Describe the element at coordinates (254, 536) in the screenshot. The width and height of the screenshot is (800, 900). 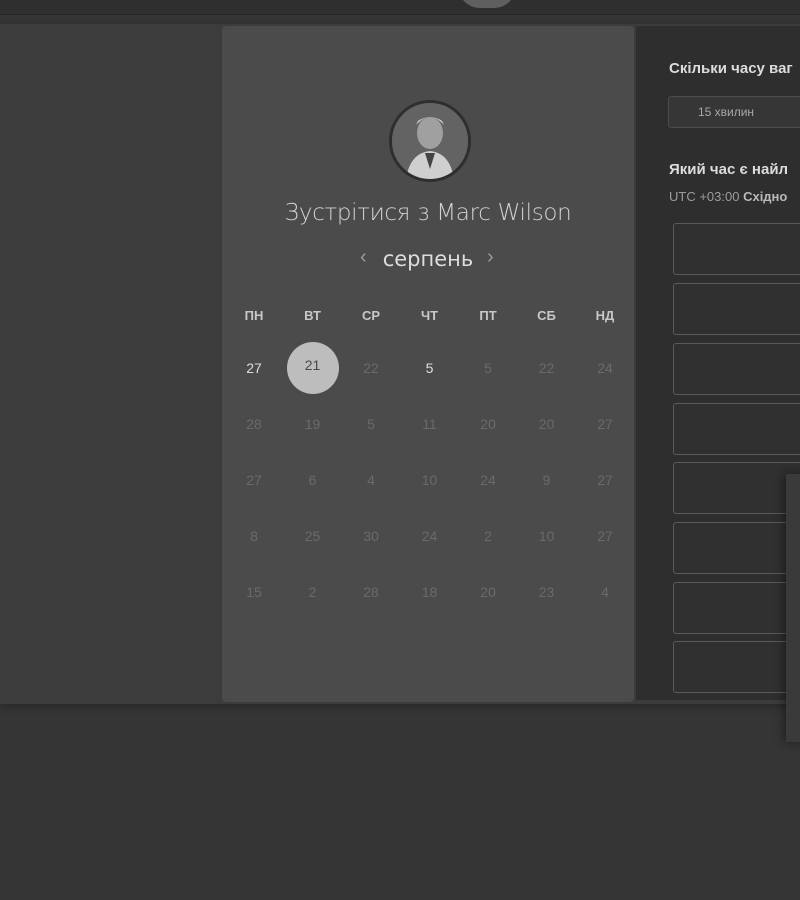
I see `calendar-day: 8` at that location.